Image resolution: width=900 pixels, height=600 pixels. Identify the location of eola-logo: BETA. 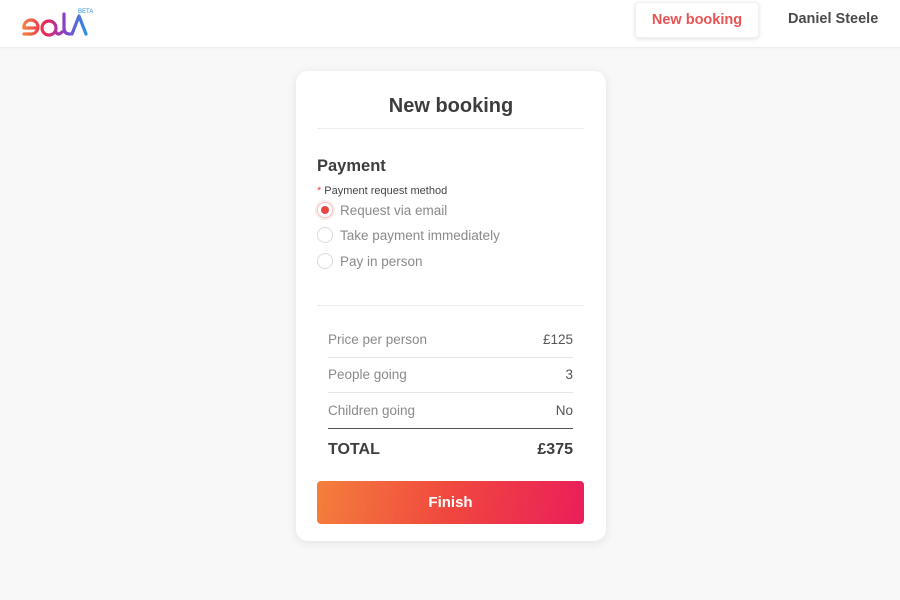
(60, 22).